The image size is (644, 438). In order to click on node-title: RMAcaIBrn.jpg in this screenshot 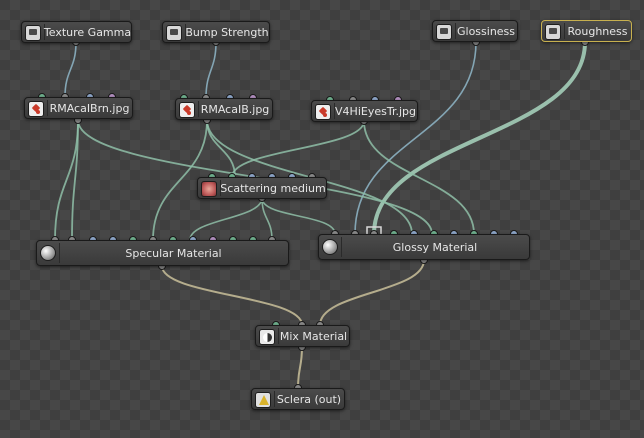, I will do `click(89, 108)`.